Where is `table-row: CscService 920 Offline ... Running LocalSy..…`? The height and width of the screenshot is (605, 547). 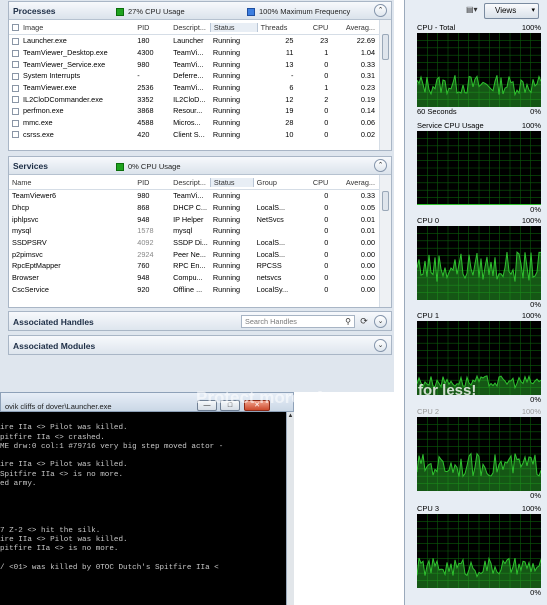 table-row: CscService 920 Offline ... Running LocalSy..… is located at coordinates (194, 290).